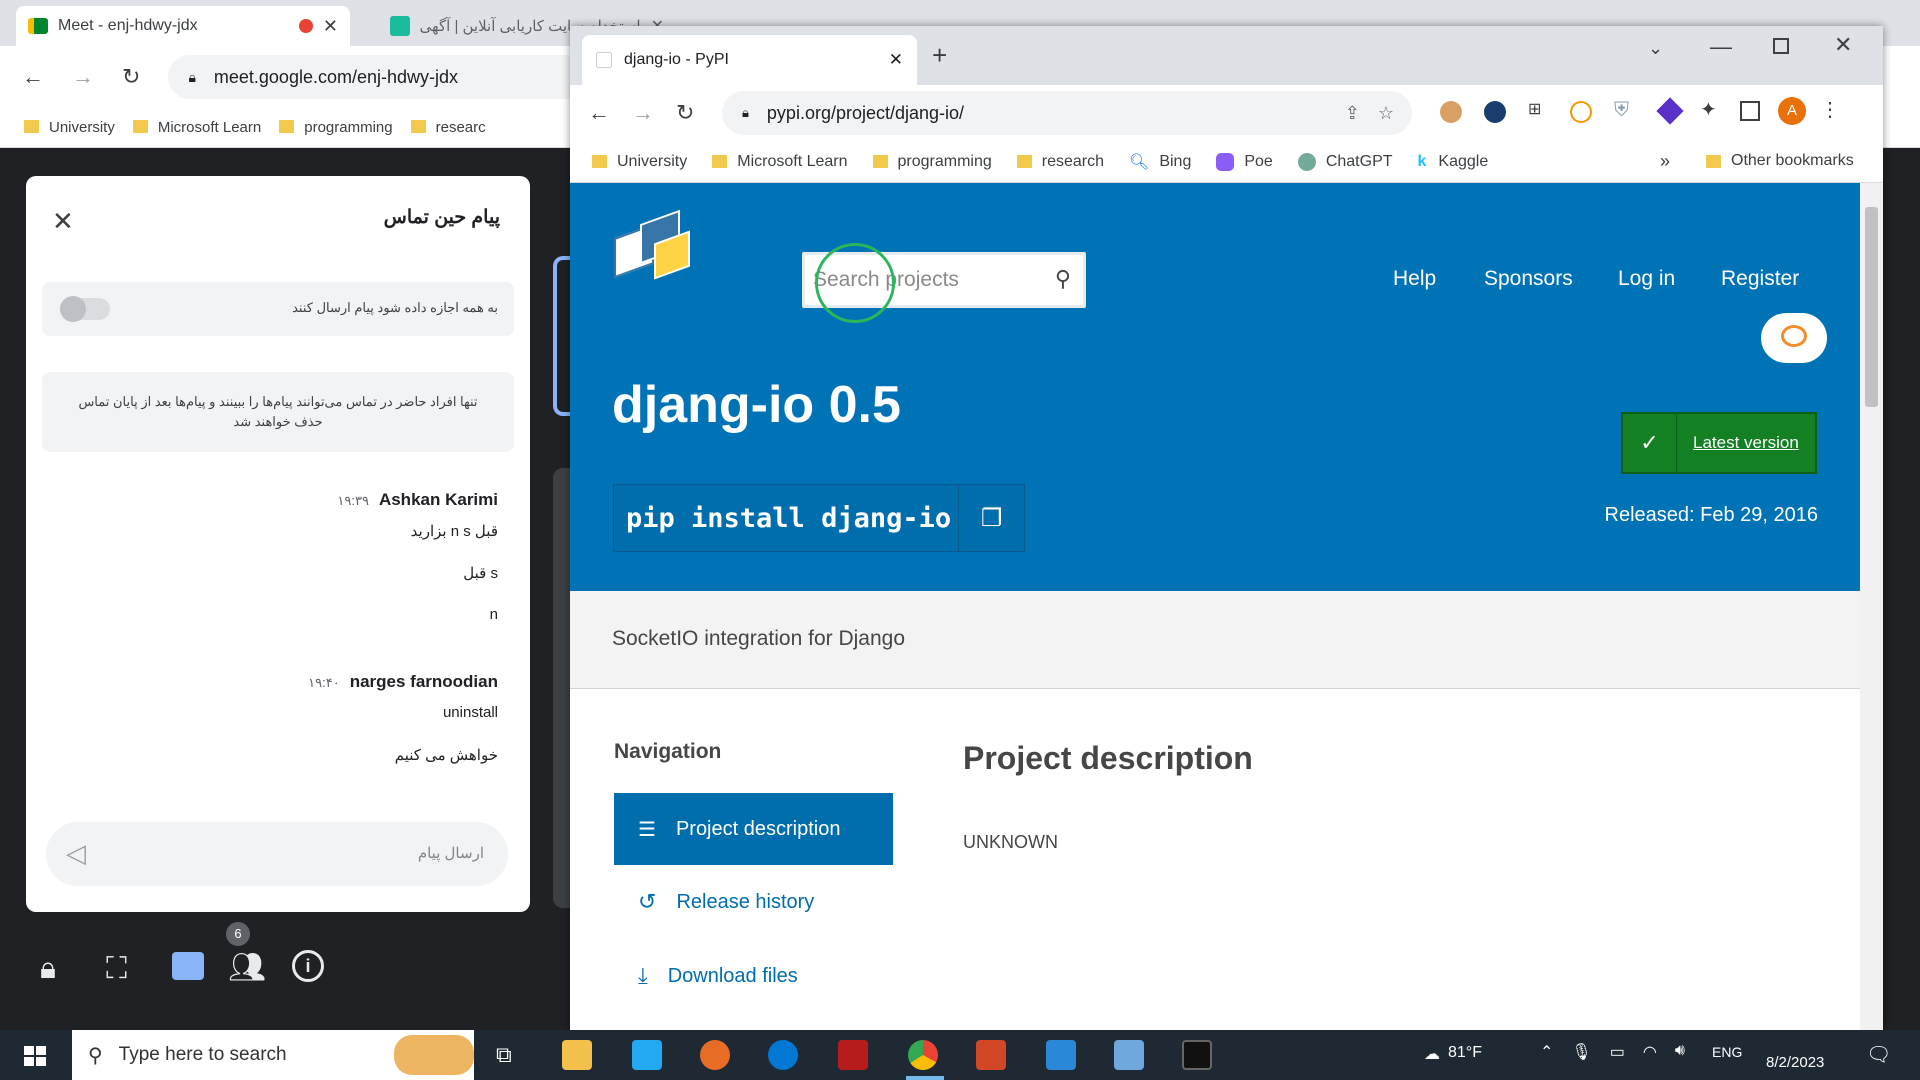 This screenshot has height=1080, width=1920. What do you see at coordinates (1453, 162) in the screenshot?
I see `bookmark-kaggle: k Kaggle` at bounding box center [1453, 162].